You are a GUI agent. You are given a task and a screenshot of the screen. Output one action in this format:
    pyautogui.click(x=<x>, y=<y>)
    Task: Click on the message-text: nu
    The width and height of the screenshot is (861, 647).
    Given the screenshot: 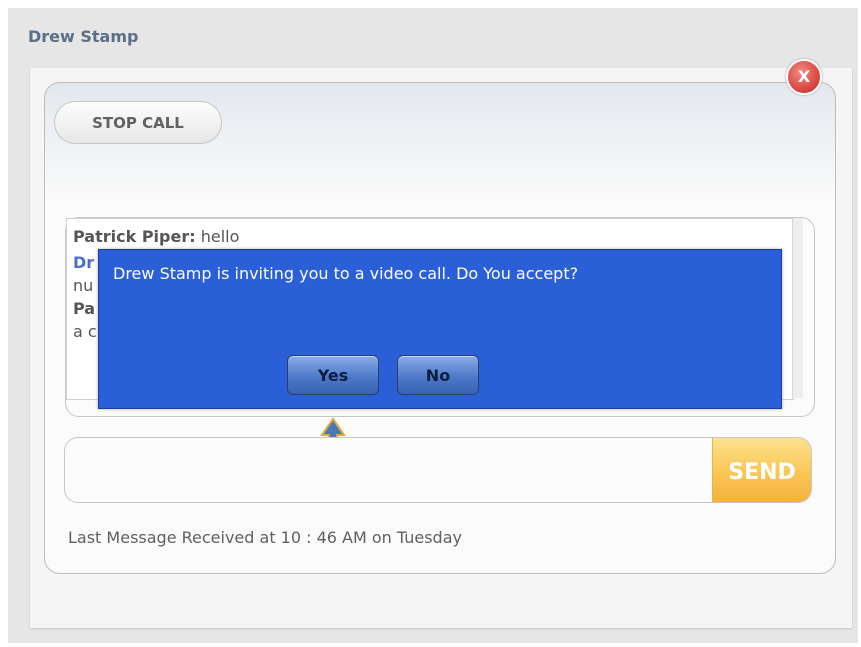 What is the action you would take?
    pyautogui.click(x=83, y=285)
    